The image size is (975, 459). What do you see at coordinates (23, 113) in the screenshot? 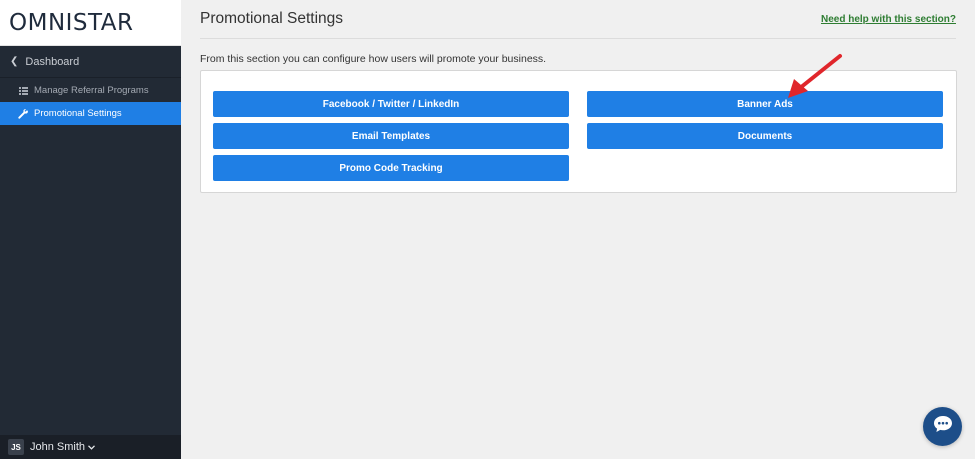
I see `wrench-icon` at bounding box center [23, 113].